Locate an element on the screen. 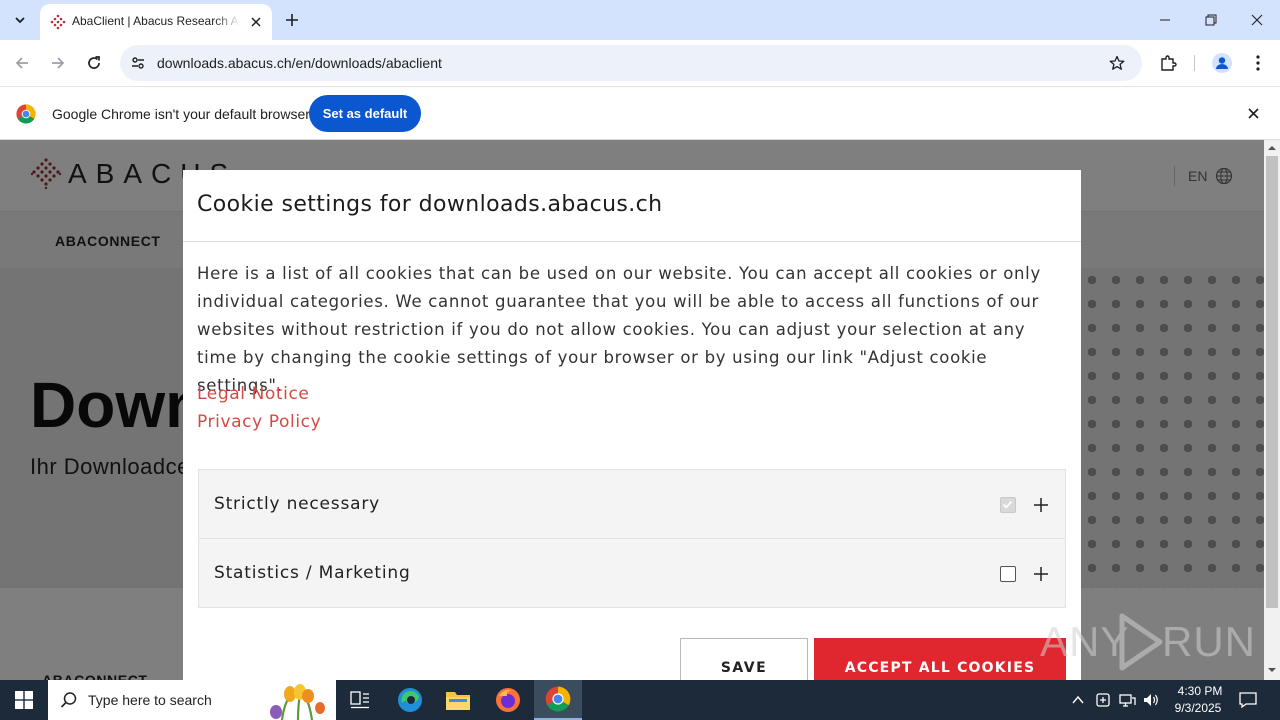  scroll-up-arrow-icon is located at coordinates (1272, 148).